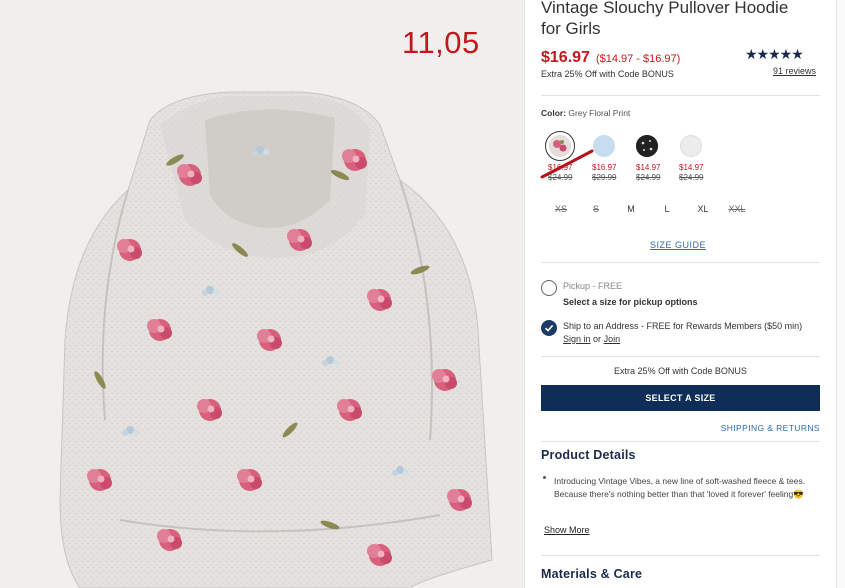 The width and height of the screenshot is (845, 588). I want to click on swatch-white, so click(691, 146).